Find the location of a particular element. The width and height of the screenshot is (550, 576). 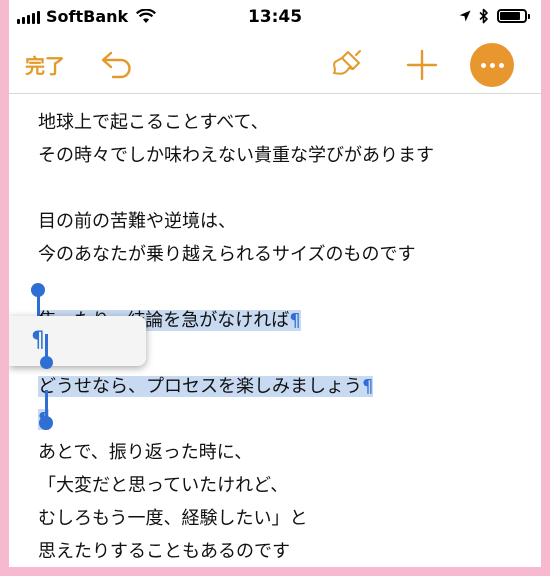

document-line: 思えたりすることもあるのです is located at coordinates (164, 551).